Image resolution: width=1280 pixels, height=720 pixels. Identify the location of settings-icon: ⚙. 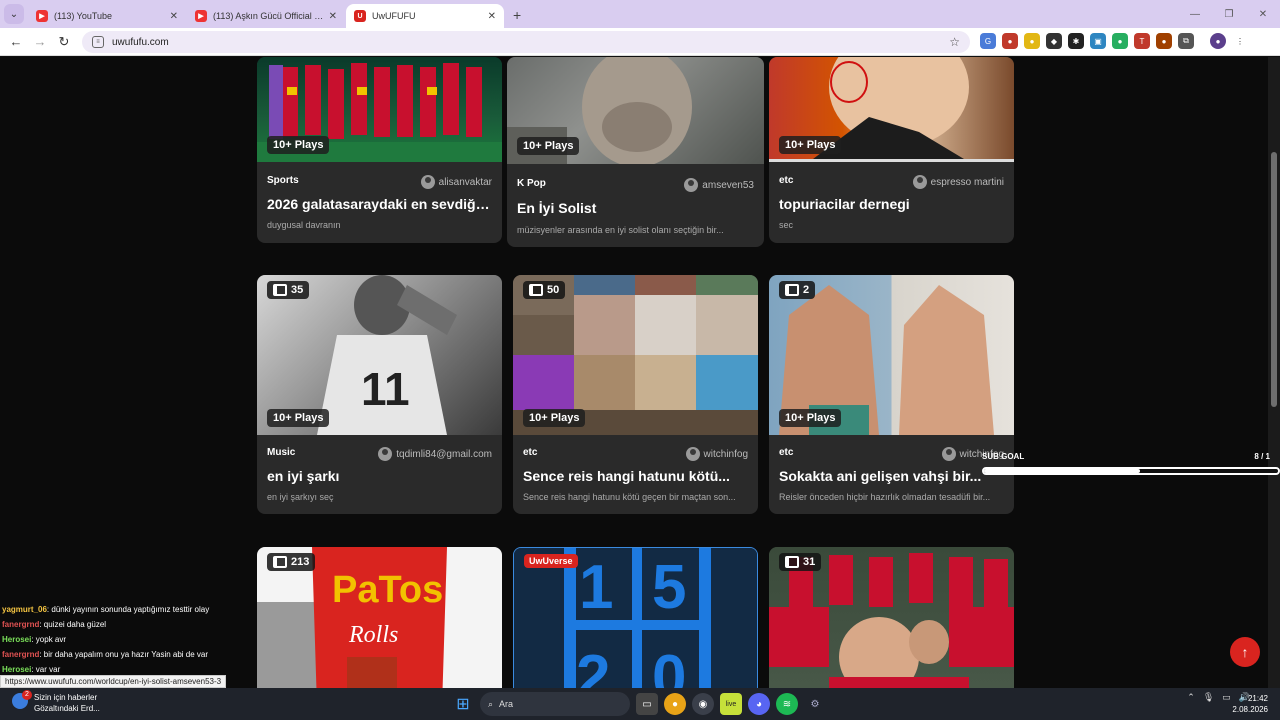
(815, 704).